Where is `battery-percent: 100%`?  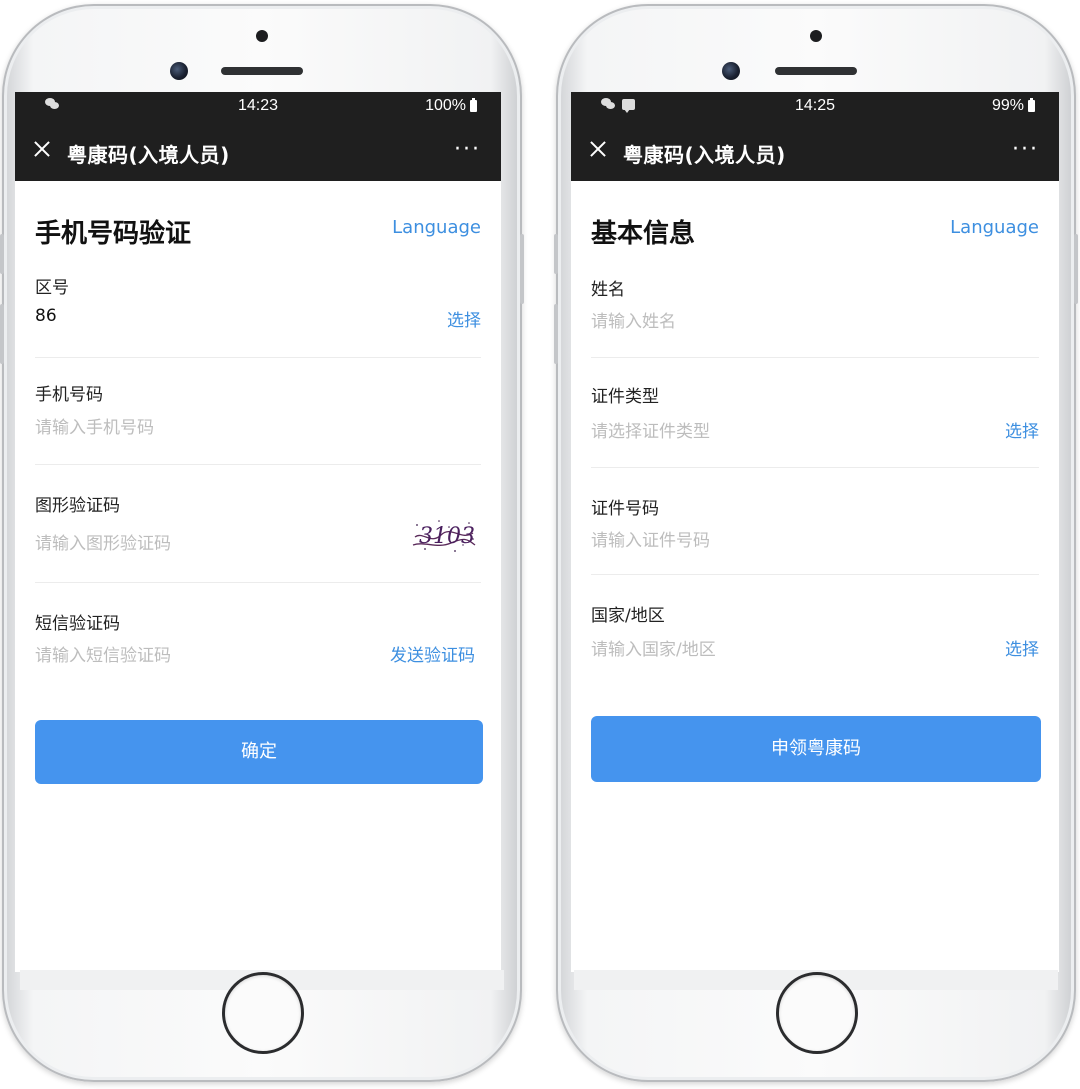
battery-percent: 100% is located at coordinates (445, 105).